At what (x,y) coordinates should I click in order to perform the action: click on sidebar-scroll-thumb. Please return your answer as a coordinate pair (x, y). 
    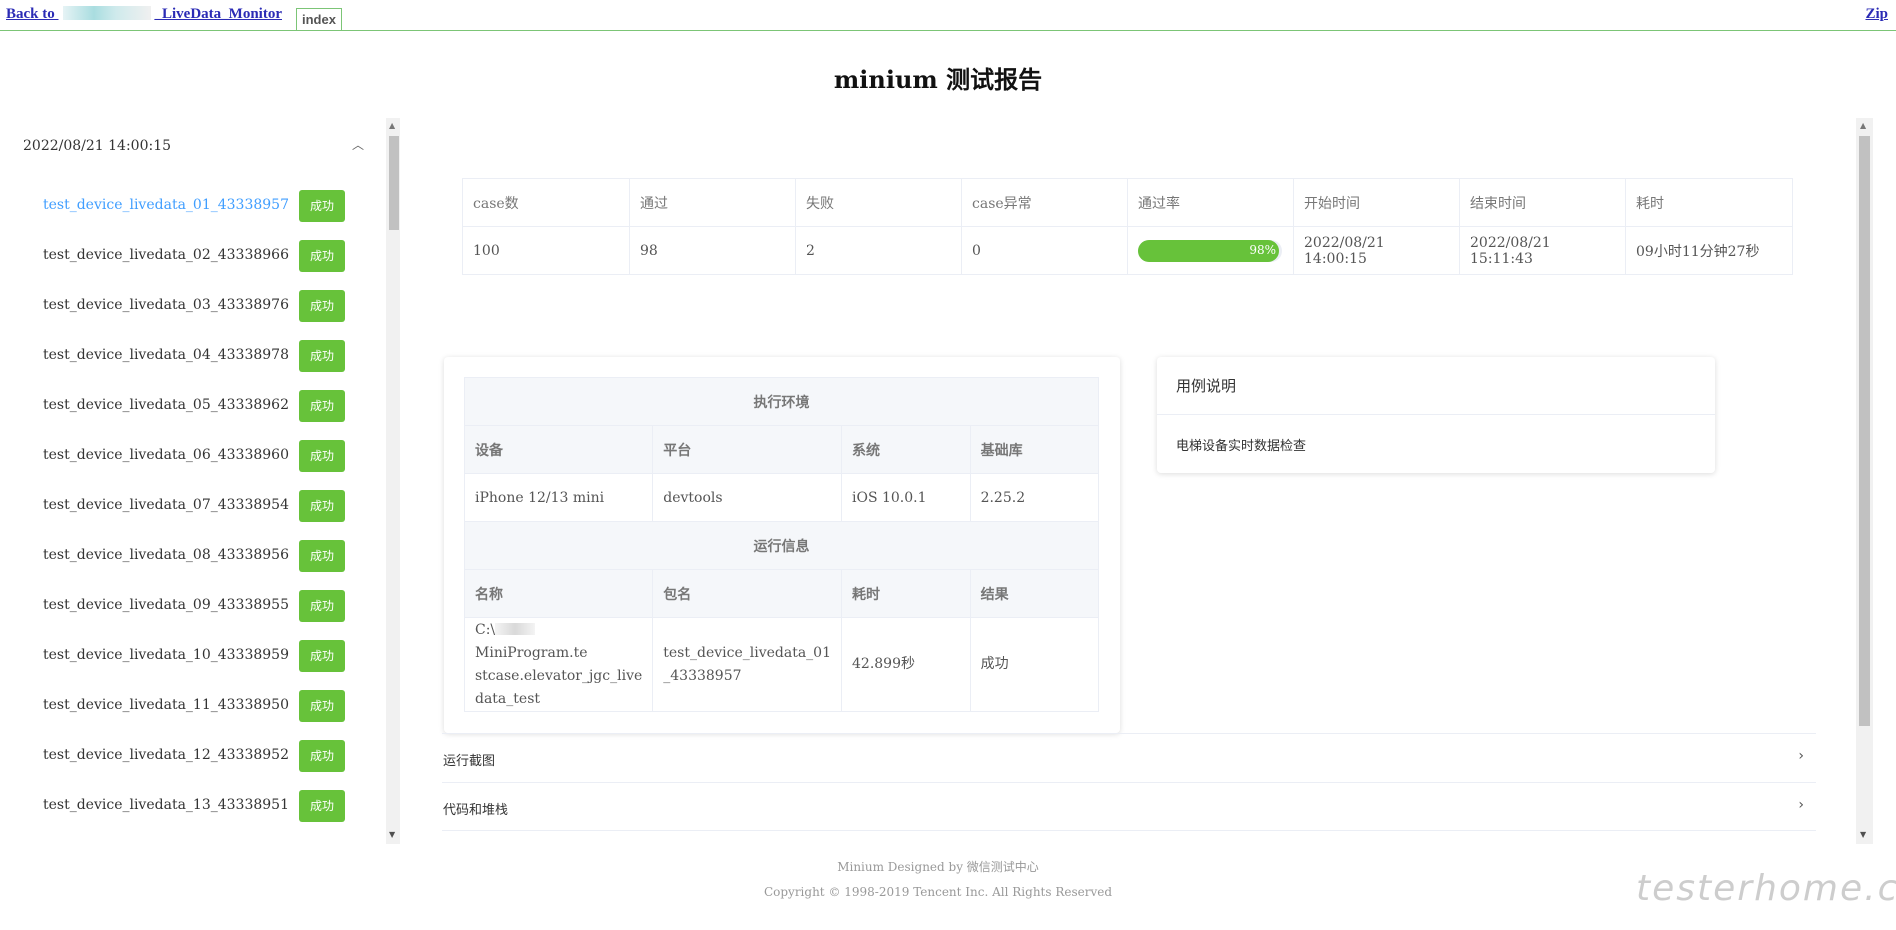
    Looking at the image, I should click on (394, 183).